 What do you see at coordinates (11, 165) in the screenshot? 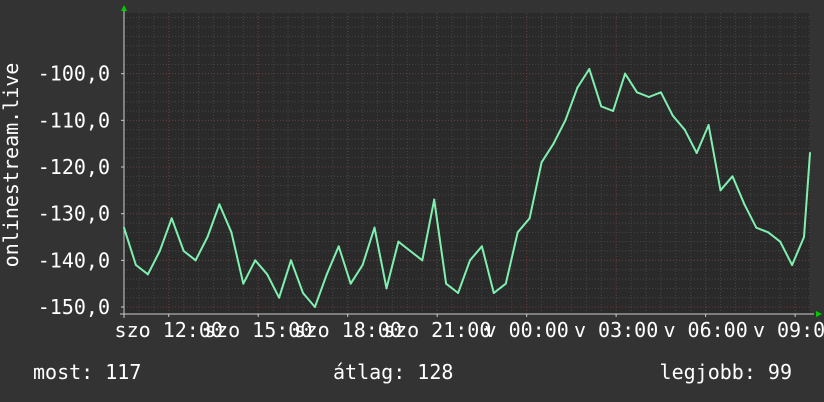
I see `y-axis-label: onlinestream.live` at bounding box center [11, 165].